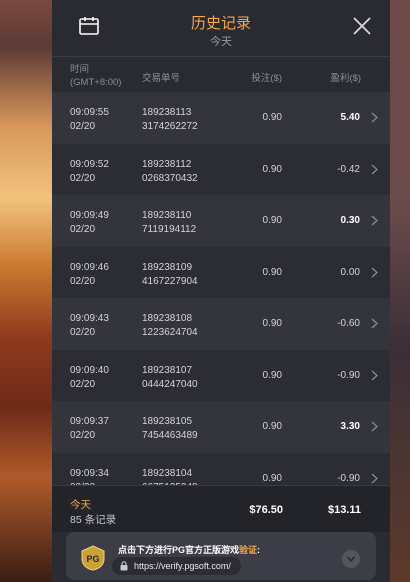 This screenshot has height=582, width=410. I want to click on history-header: 历史记录 今天, so click(221, 28).